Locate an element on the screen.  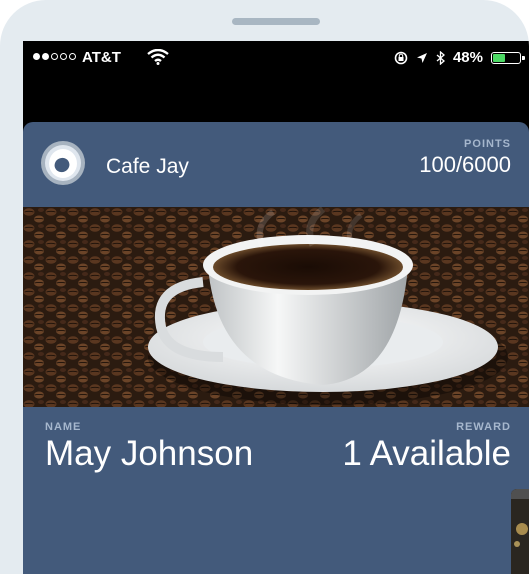
reward-value: 1 Available is located at coordinates (426, 453).